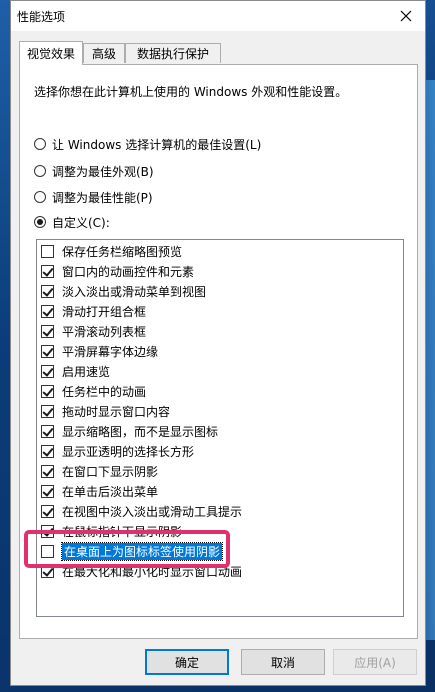  Describe the element at coordinates (102, 197) in the screenshot. I see `radio-label: 调整为最佳性能(P)` at that location.